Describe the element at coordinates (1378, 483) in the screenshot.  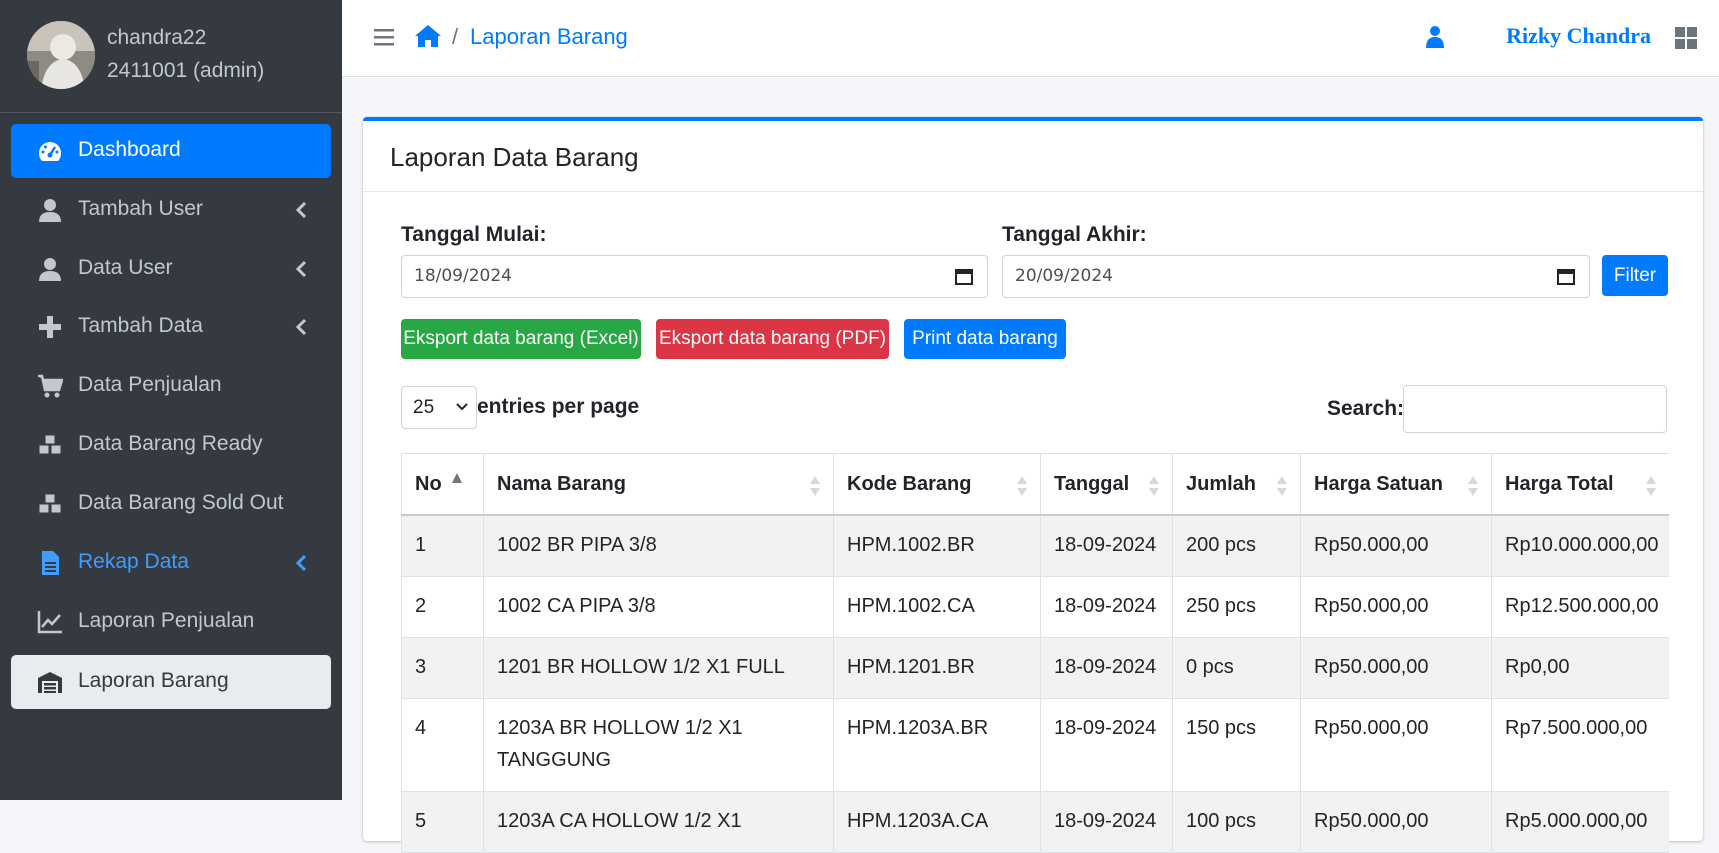
I see `column-header-label: Harga Satuan` at that location.